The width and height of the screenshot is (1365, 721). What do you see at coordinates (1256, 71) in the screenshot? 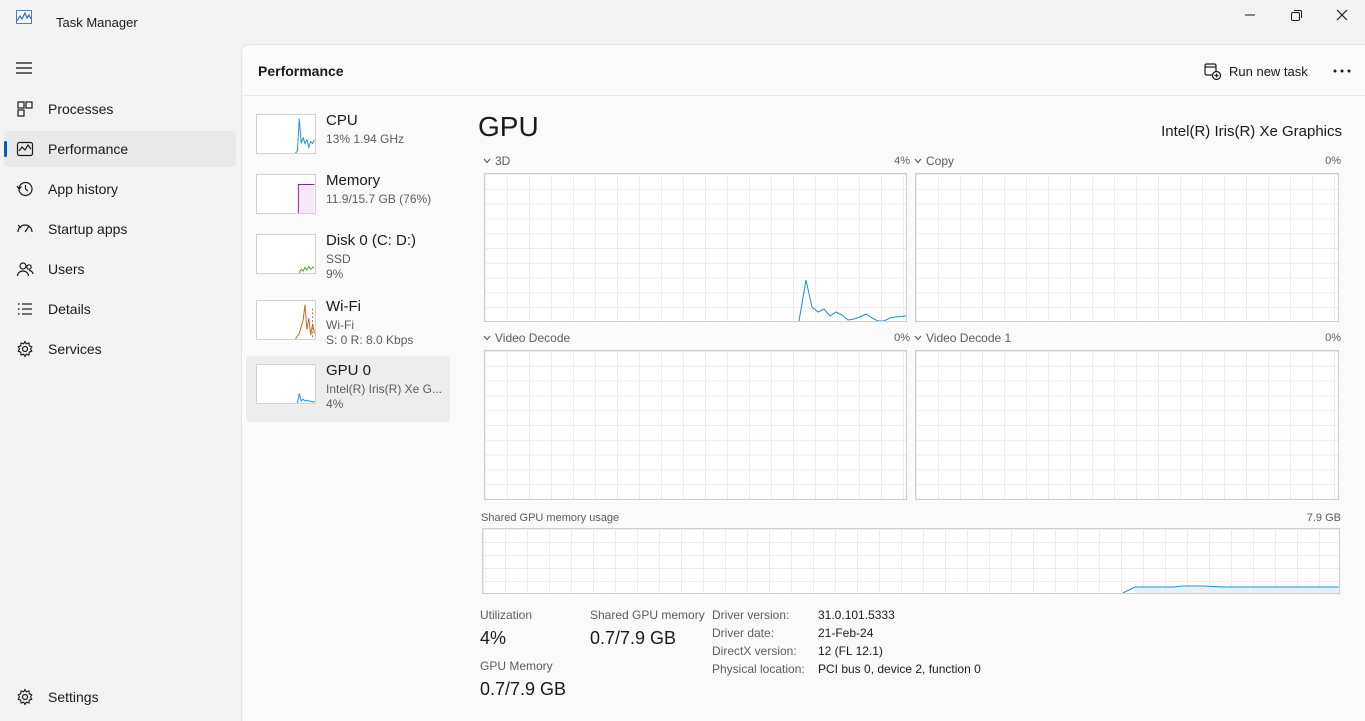
I see `run-new-task-button: Run new task` at bounding box center [1256, 71].